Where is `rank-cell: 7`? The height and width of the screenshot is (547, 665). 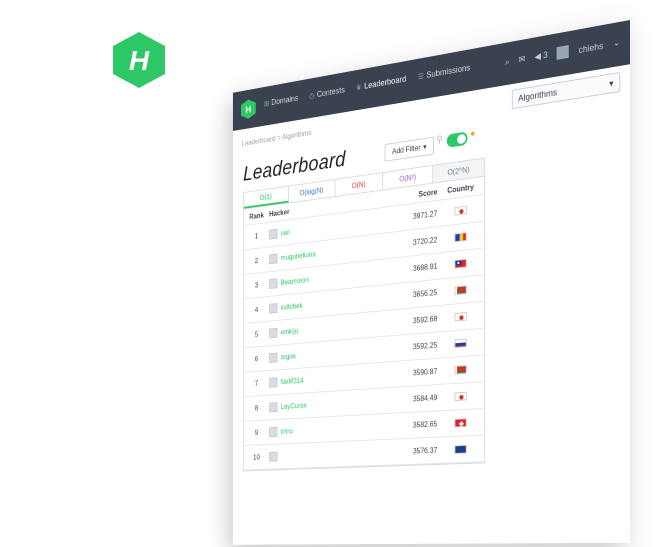 rank-cell: 7 is located at coordinates (256, 383).